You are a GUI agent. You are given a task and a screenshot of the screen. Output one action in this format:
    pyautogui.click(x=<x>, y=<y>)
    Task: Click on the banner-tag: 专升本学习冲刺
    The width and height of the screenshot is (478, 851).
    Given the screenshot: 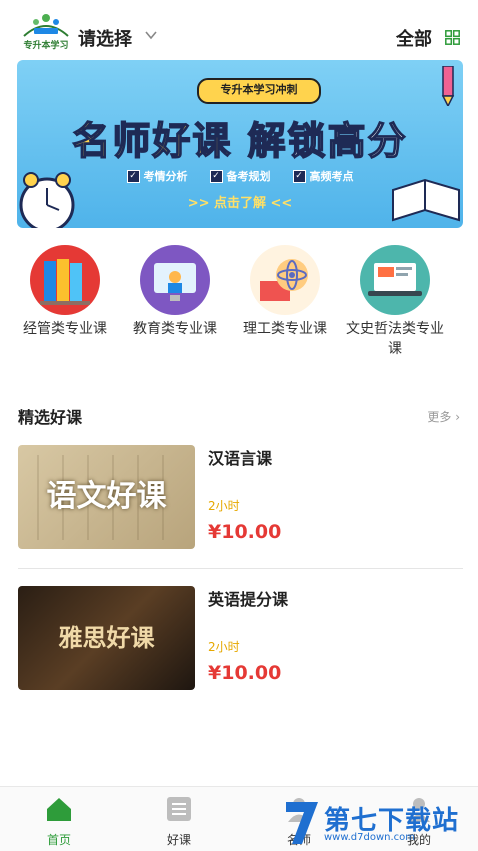 What is the action you would take?
    pyautogui.click(x=259, y=91)
    